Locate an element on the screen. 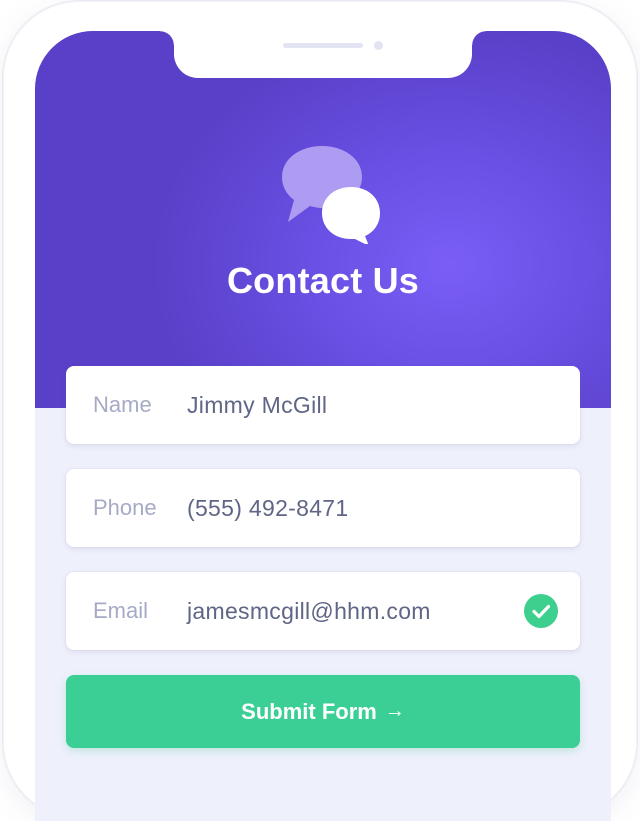 This screenshot has width=640, height=821. name-field: Name Jimmy McGill is located at coordinates (323, 405).